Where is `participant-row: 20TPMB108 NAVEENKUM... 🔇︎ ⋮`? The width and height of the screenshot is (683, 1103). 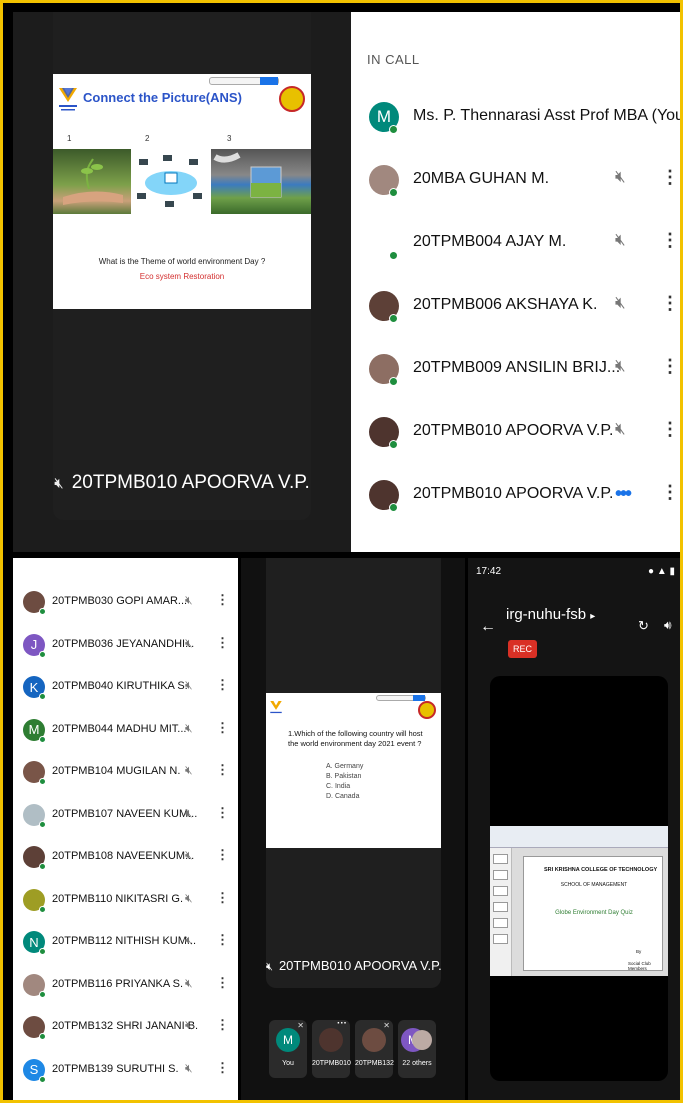 participant-row: 20TPMB108 NAVEENKUM... 🔇︎ ⋮ is located at coordinates (125, 857).